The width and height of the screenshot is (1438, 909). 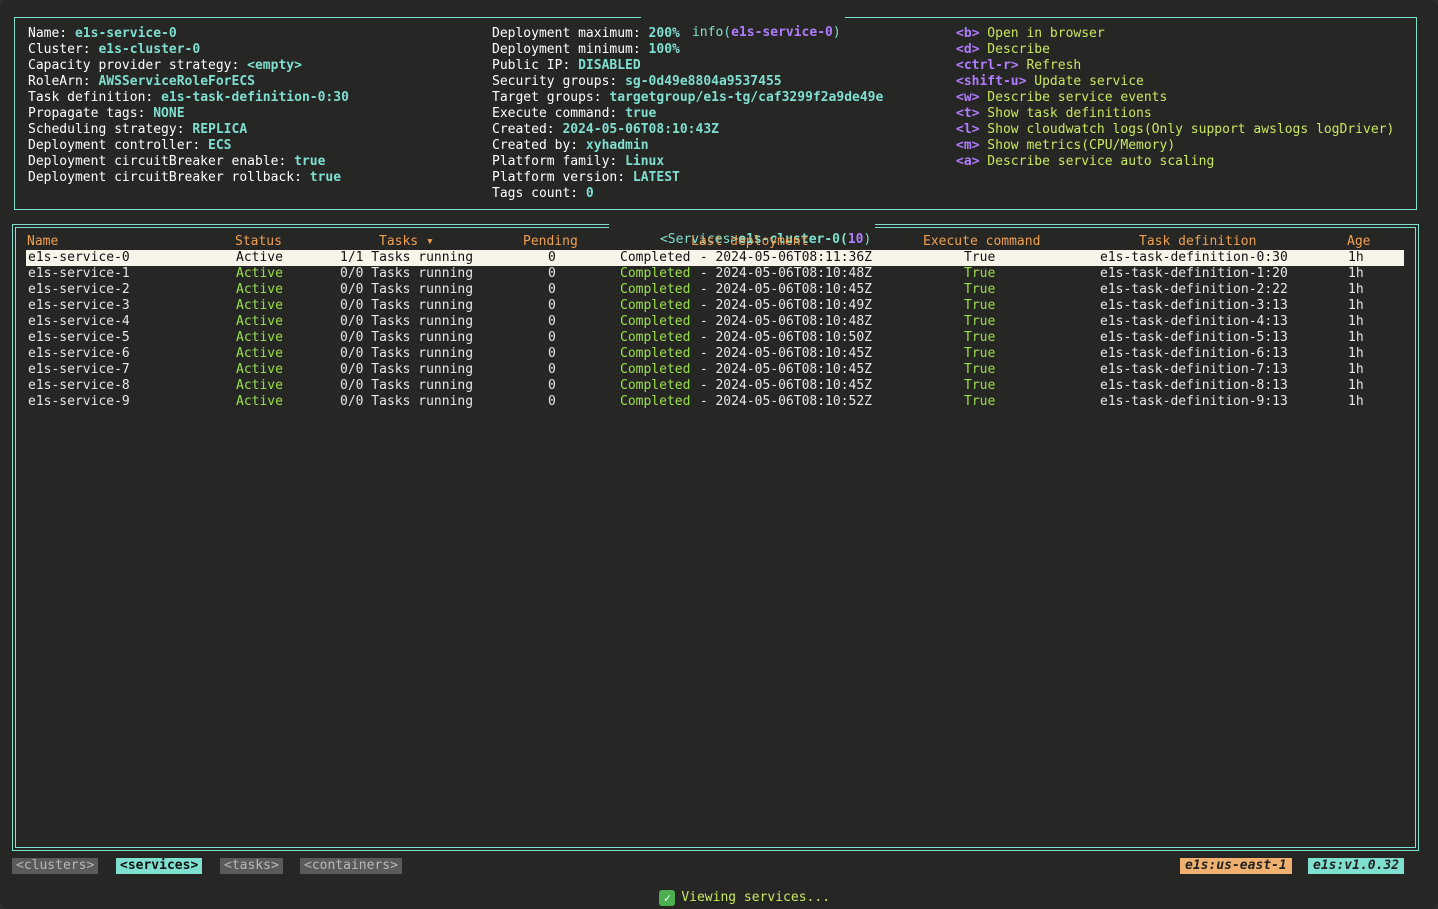 What do you see at coordinates (138, 65) in the screenshot?
I see `info-field-key: Capacity provider strategy:` at bounding box center [138, 65].